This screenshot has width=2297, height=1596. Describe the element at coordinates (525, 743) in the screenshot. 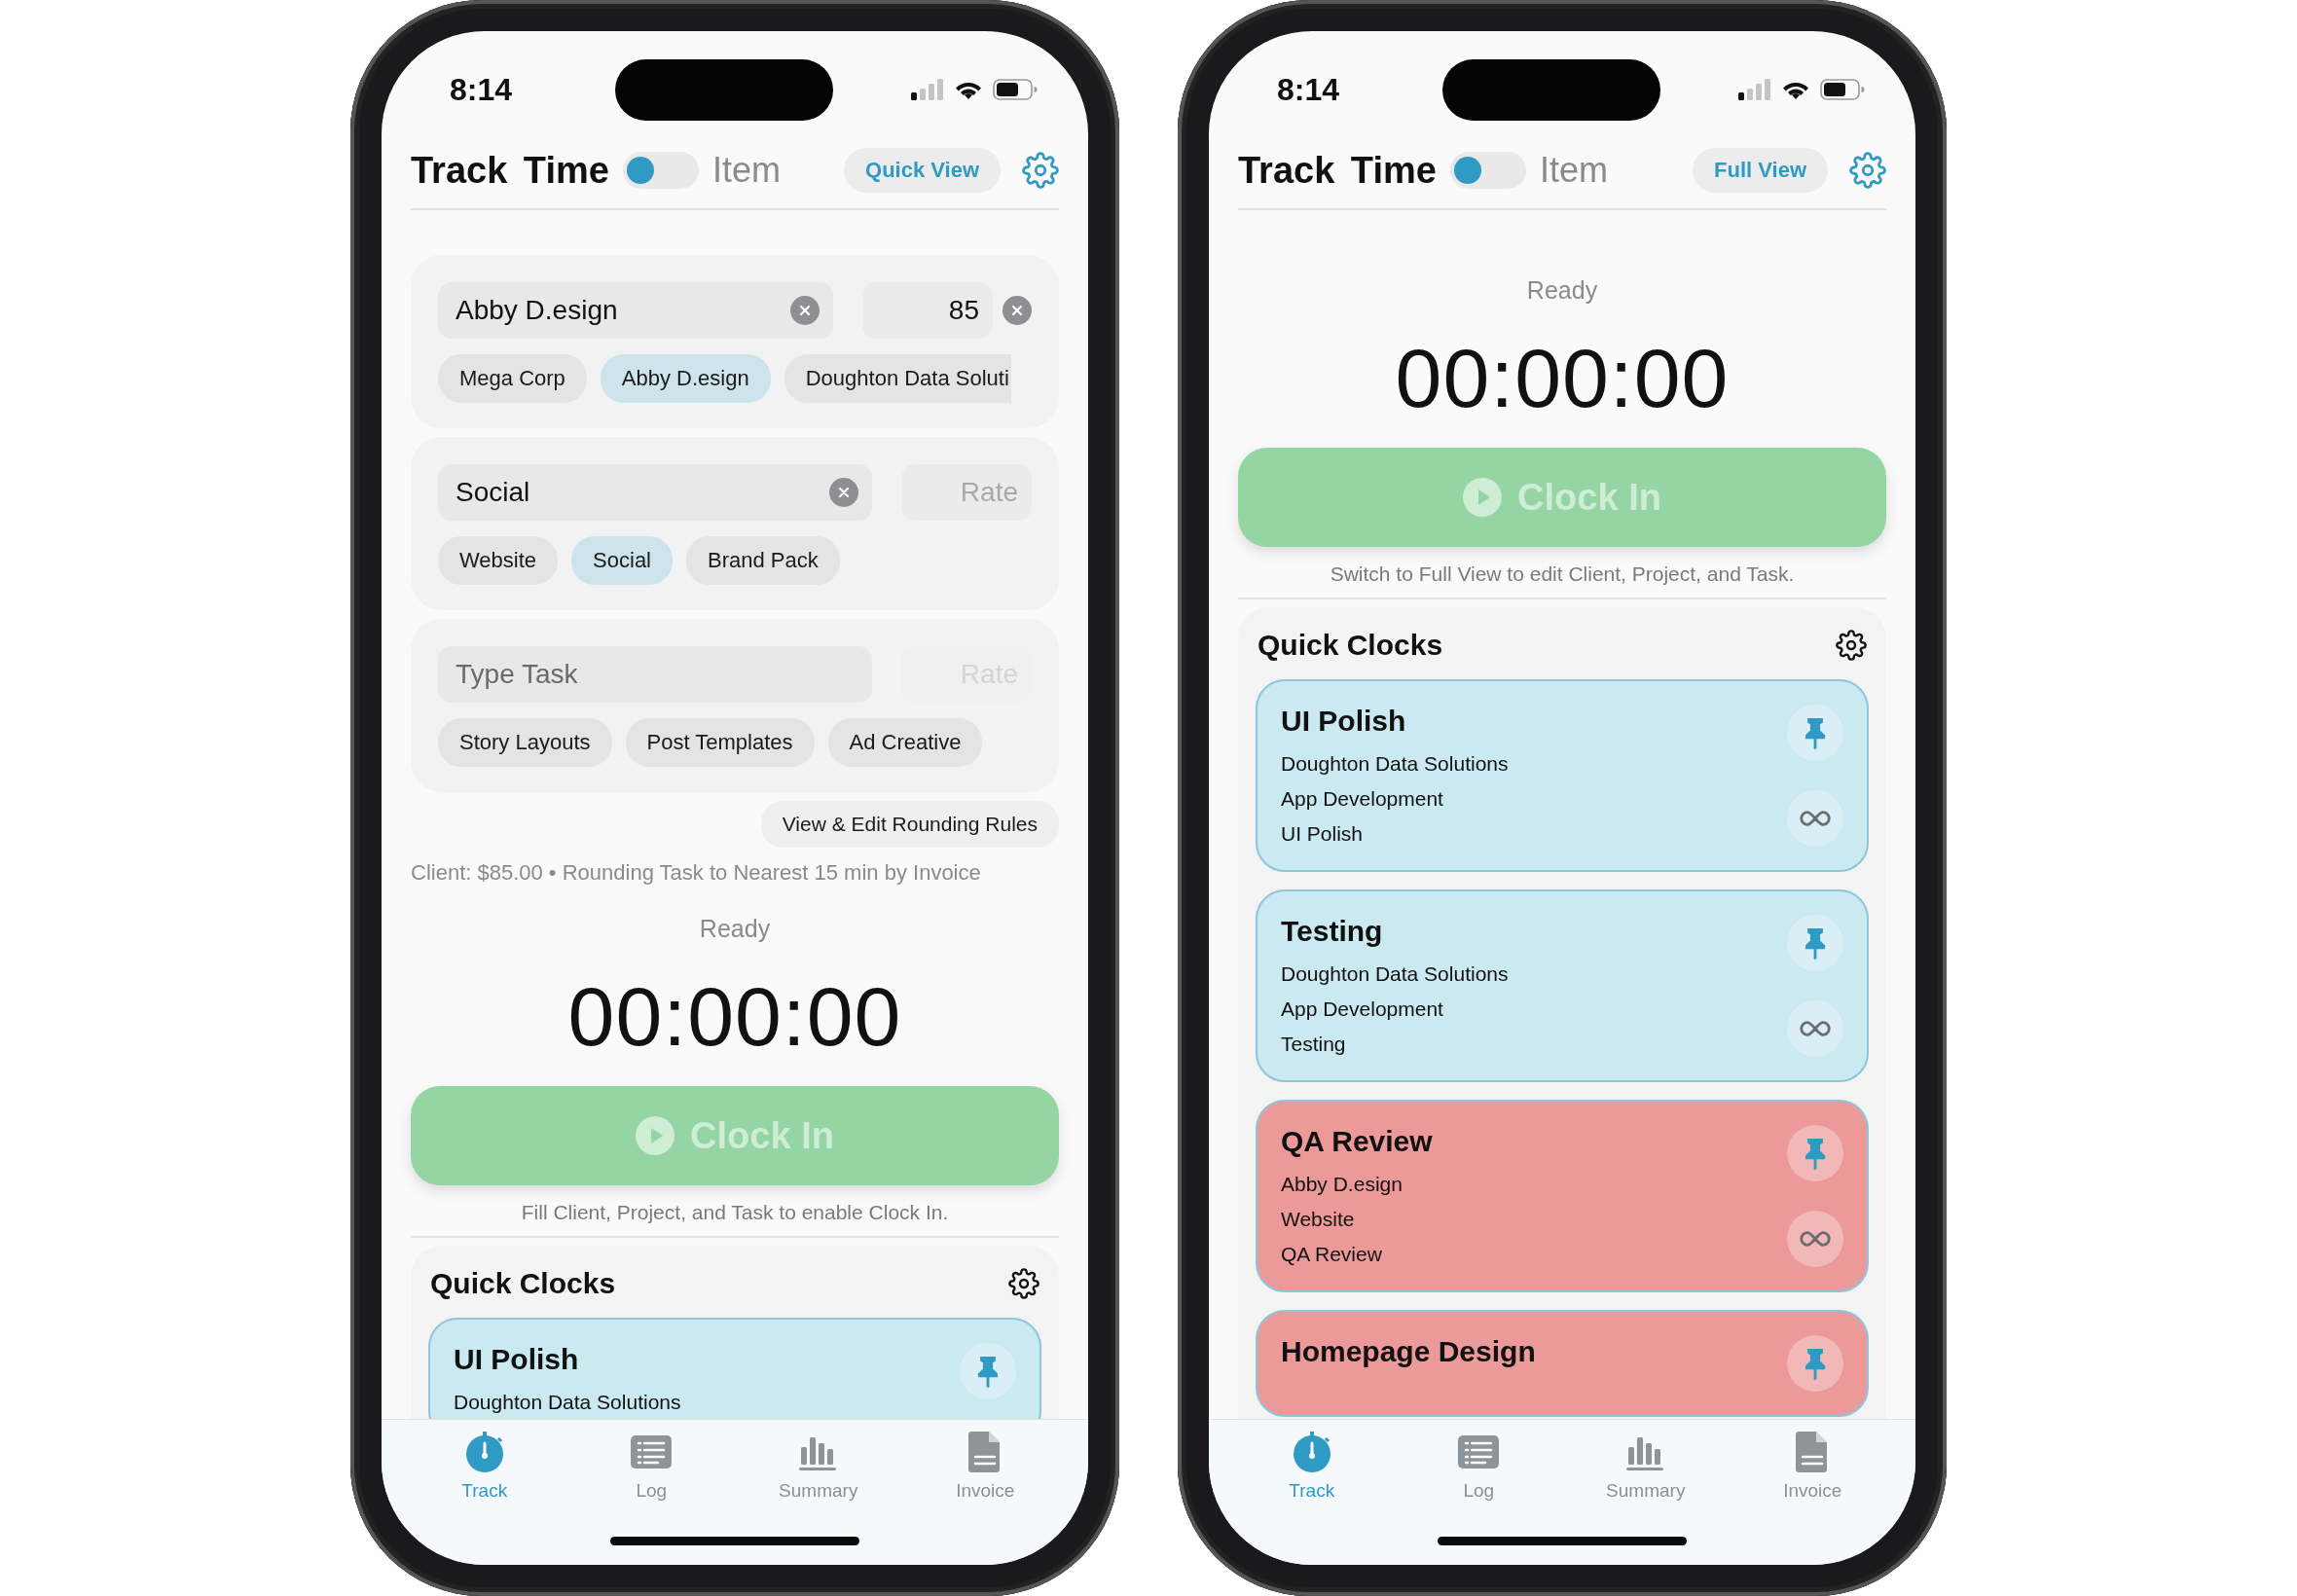

I see `suggestion-chip: Story Layouts` at that location.